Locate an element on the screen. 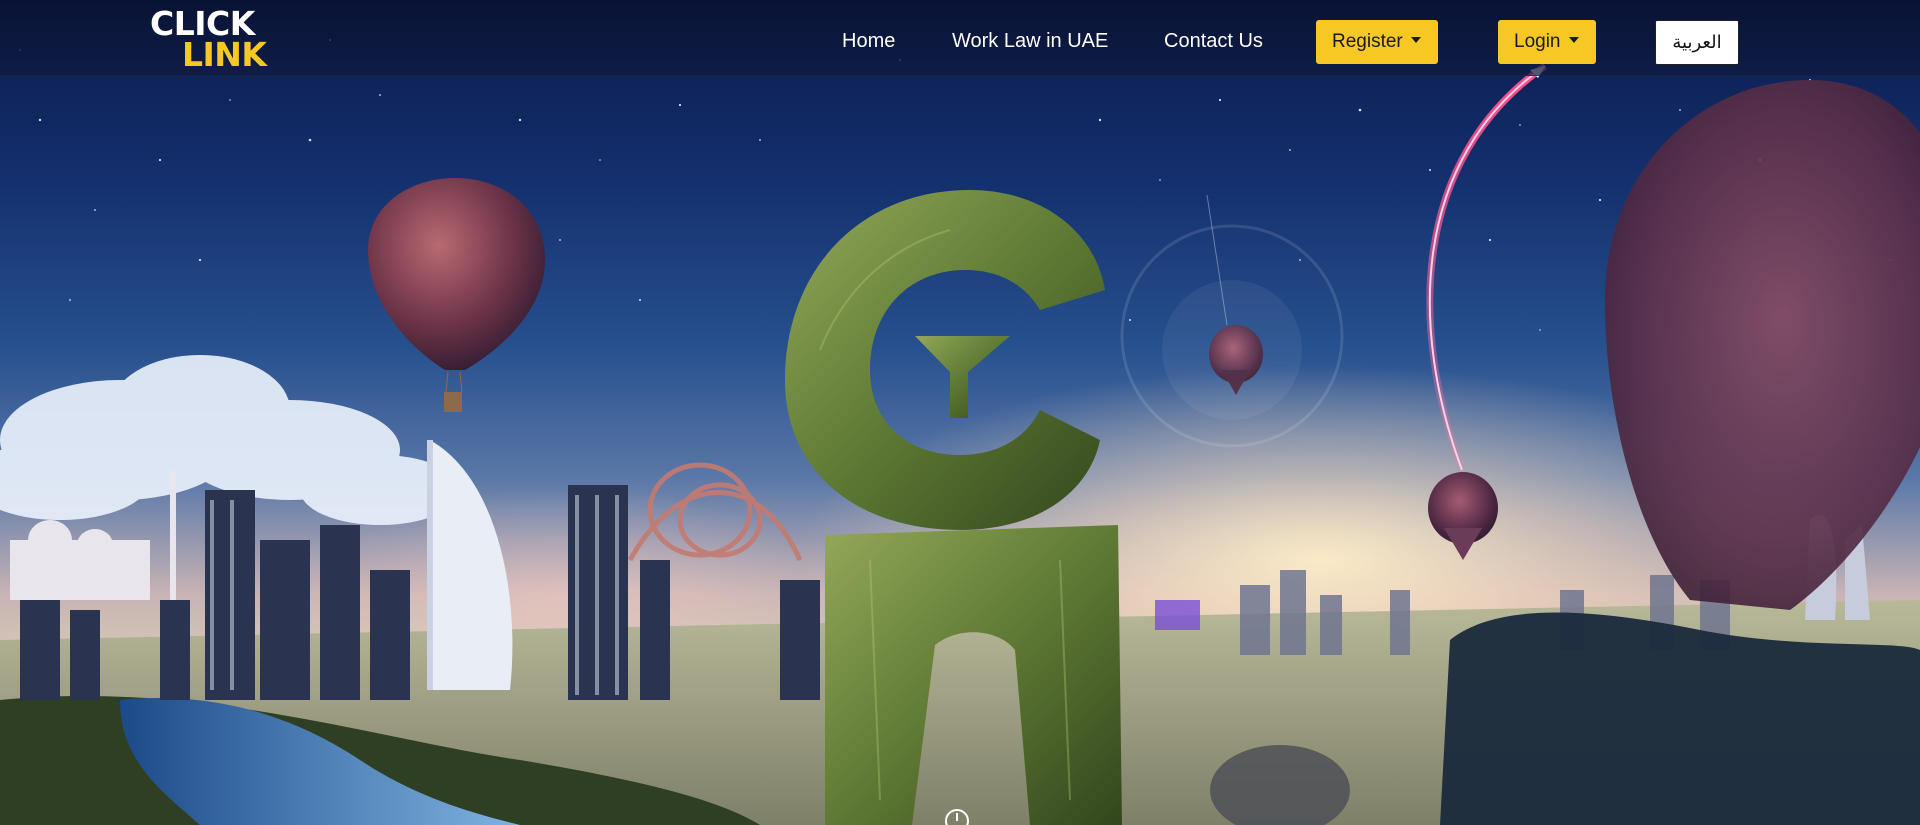 This screenshot has width=1920, height=825. register-dropdown-button: Register is located at coordinates (1377, 42).